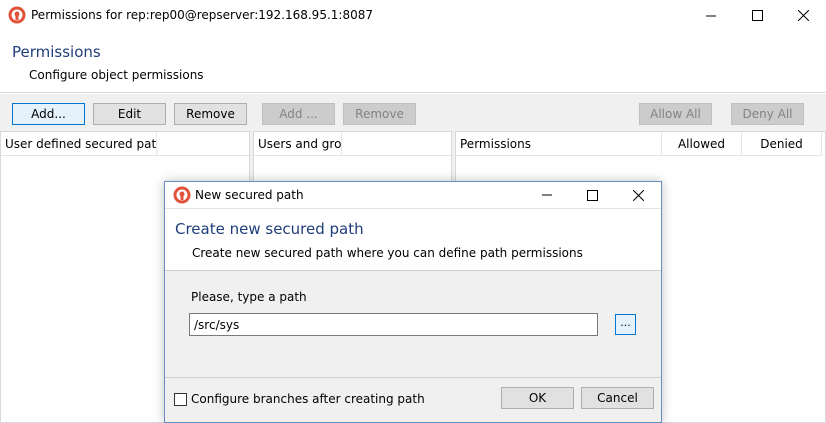 The image size is (826, 423). What do you see at coordinates (85, 144) in the screenshot?
I see `column-header-paths: User defined secured paths` at bounding box center [85, 144].